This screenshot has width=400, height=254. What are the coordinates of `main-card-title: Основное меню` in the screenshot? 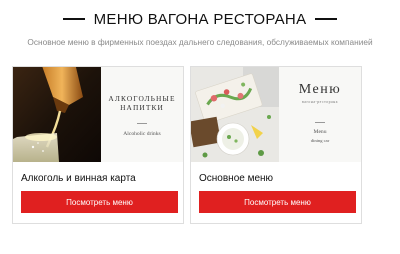 It's located at (236, 178).